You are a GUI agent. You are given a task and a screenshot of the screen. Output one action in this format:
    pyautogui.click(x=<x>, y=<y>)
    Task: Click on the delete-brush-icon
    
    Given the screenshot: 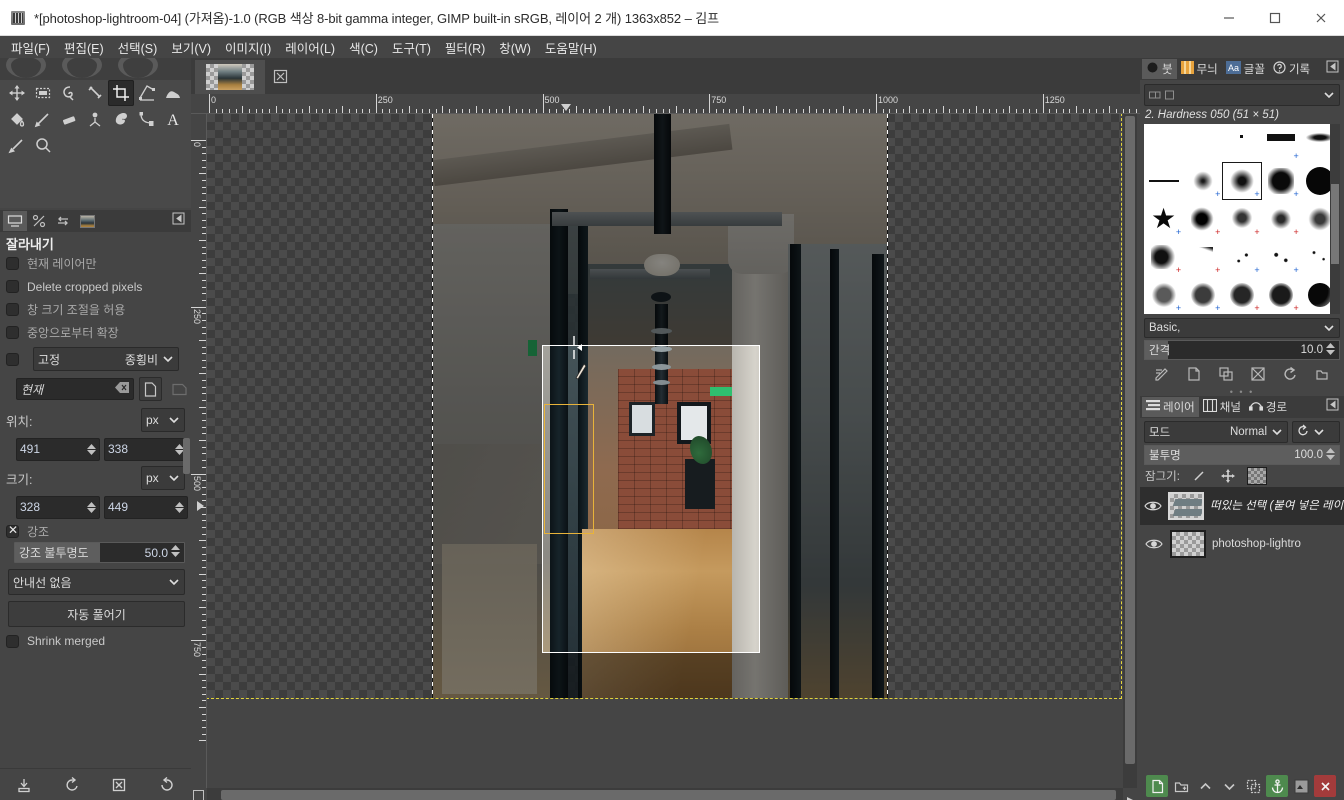 What is the action you would take?
    pyautogui.click(x=1258, y=376)
    